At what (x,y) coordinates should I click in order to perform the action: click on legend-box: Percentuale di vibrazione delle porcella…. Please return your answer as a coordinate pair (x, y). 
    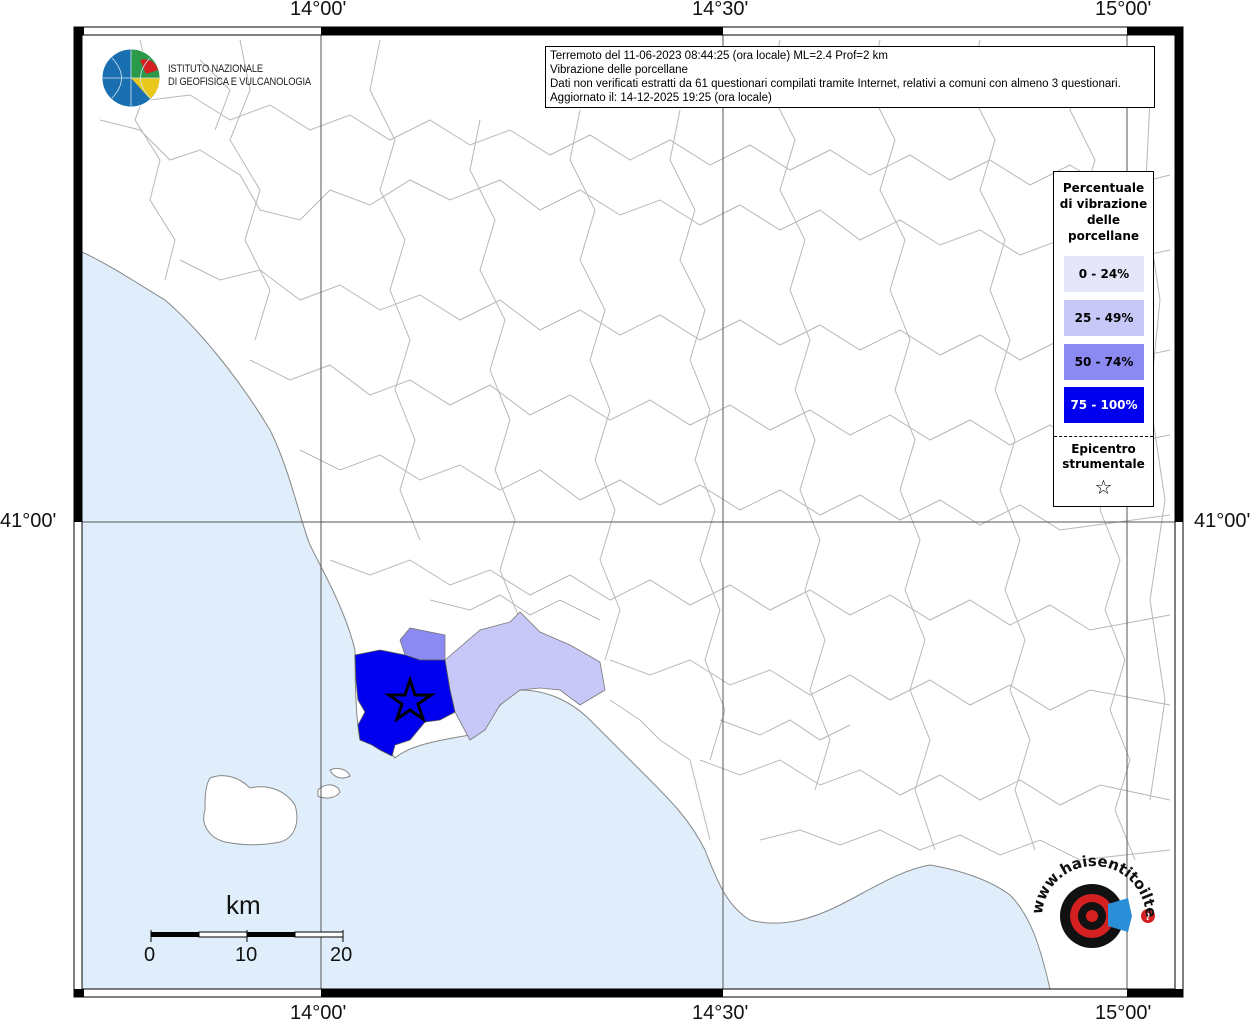
    Looking at the image, I should click on (1103, 339).